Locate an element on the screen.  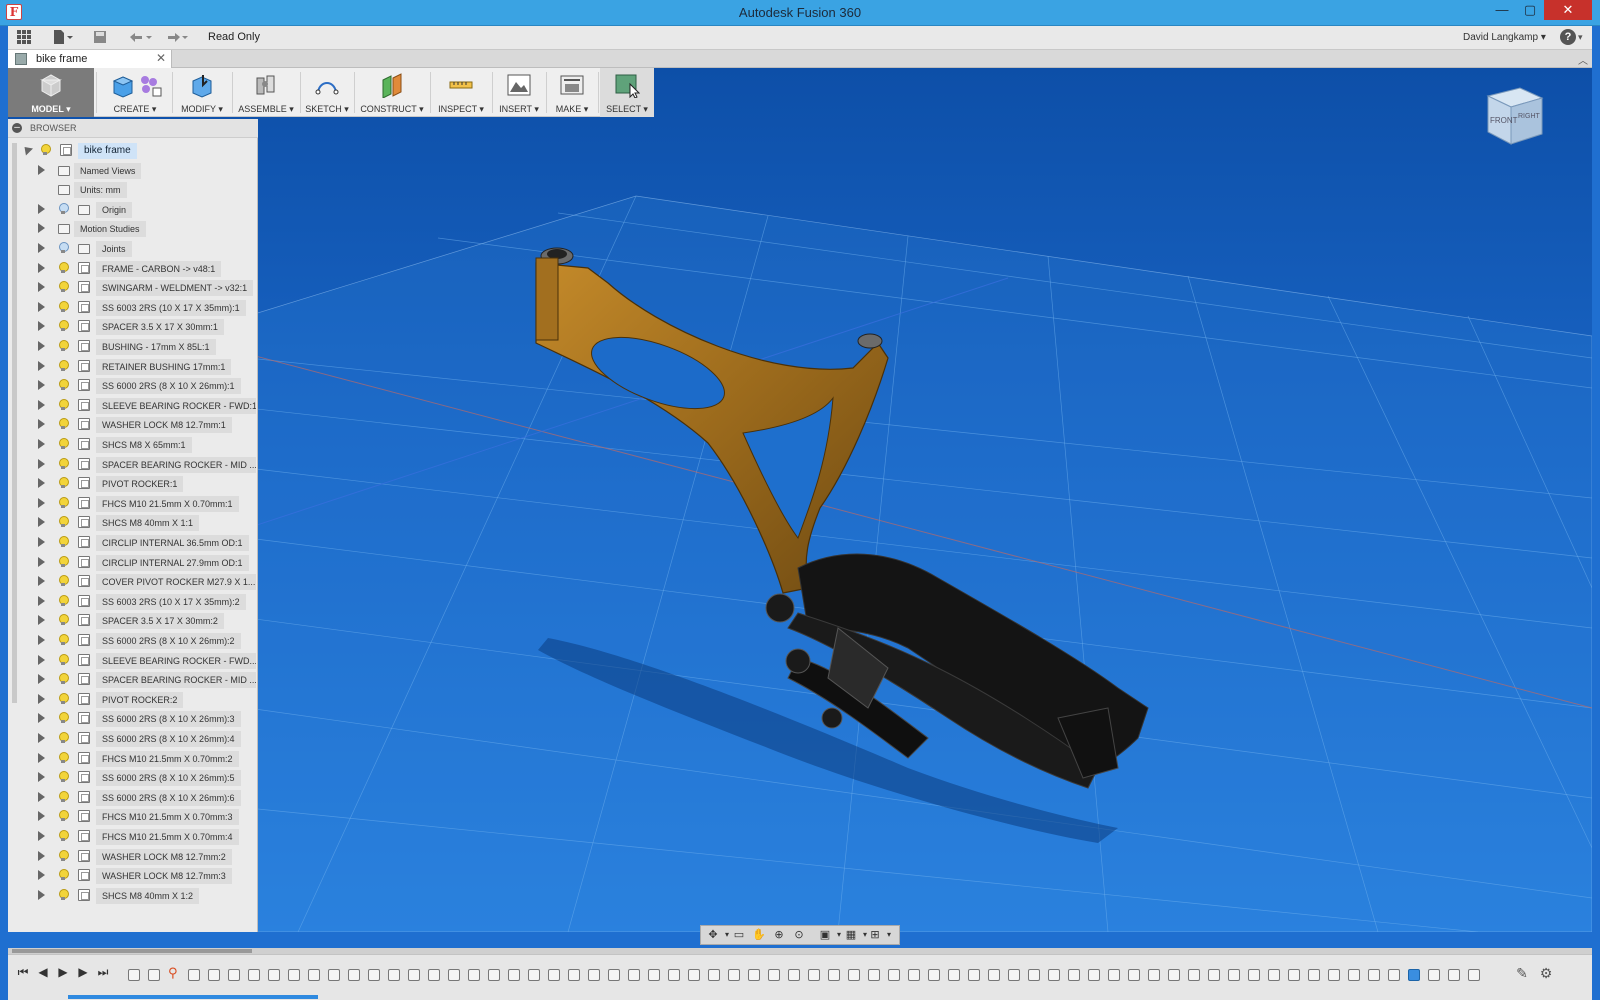
user-account-menu: David Langkamp ▾ is located at coordinates (1504, 37).